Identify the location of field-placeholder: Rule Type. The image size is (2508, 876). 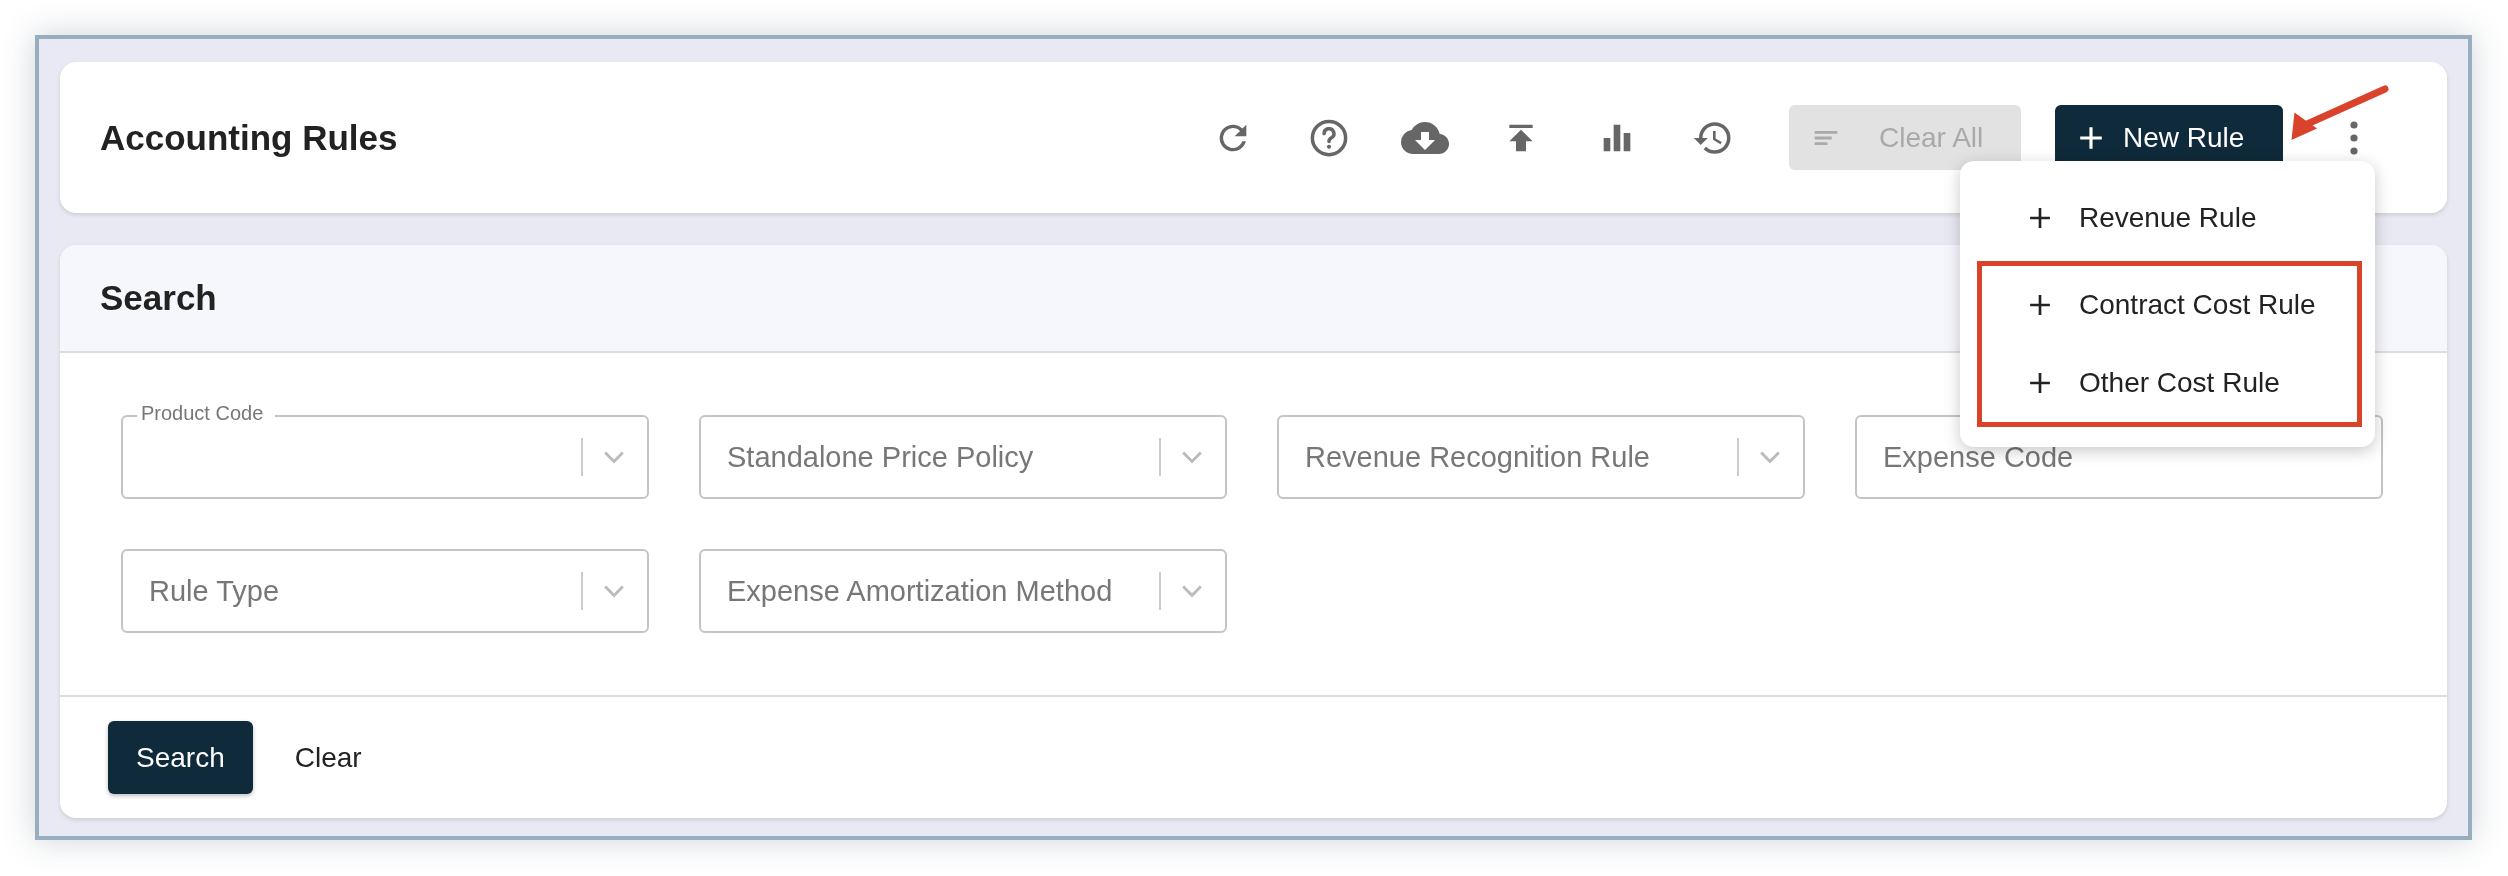
(215, 591).